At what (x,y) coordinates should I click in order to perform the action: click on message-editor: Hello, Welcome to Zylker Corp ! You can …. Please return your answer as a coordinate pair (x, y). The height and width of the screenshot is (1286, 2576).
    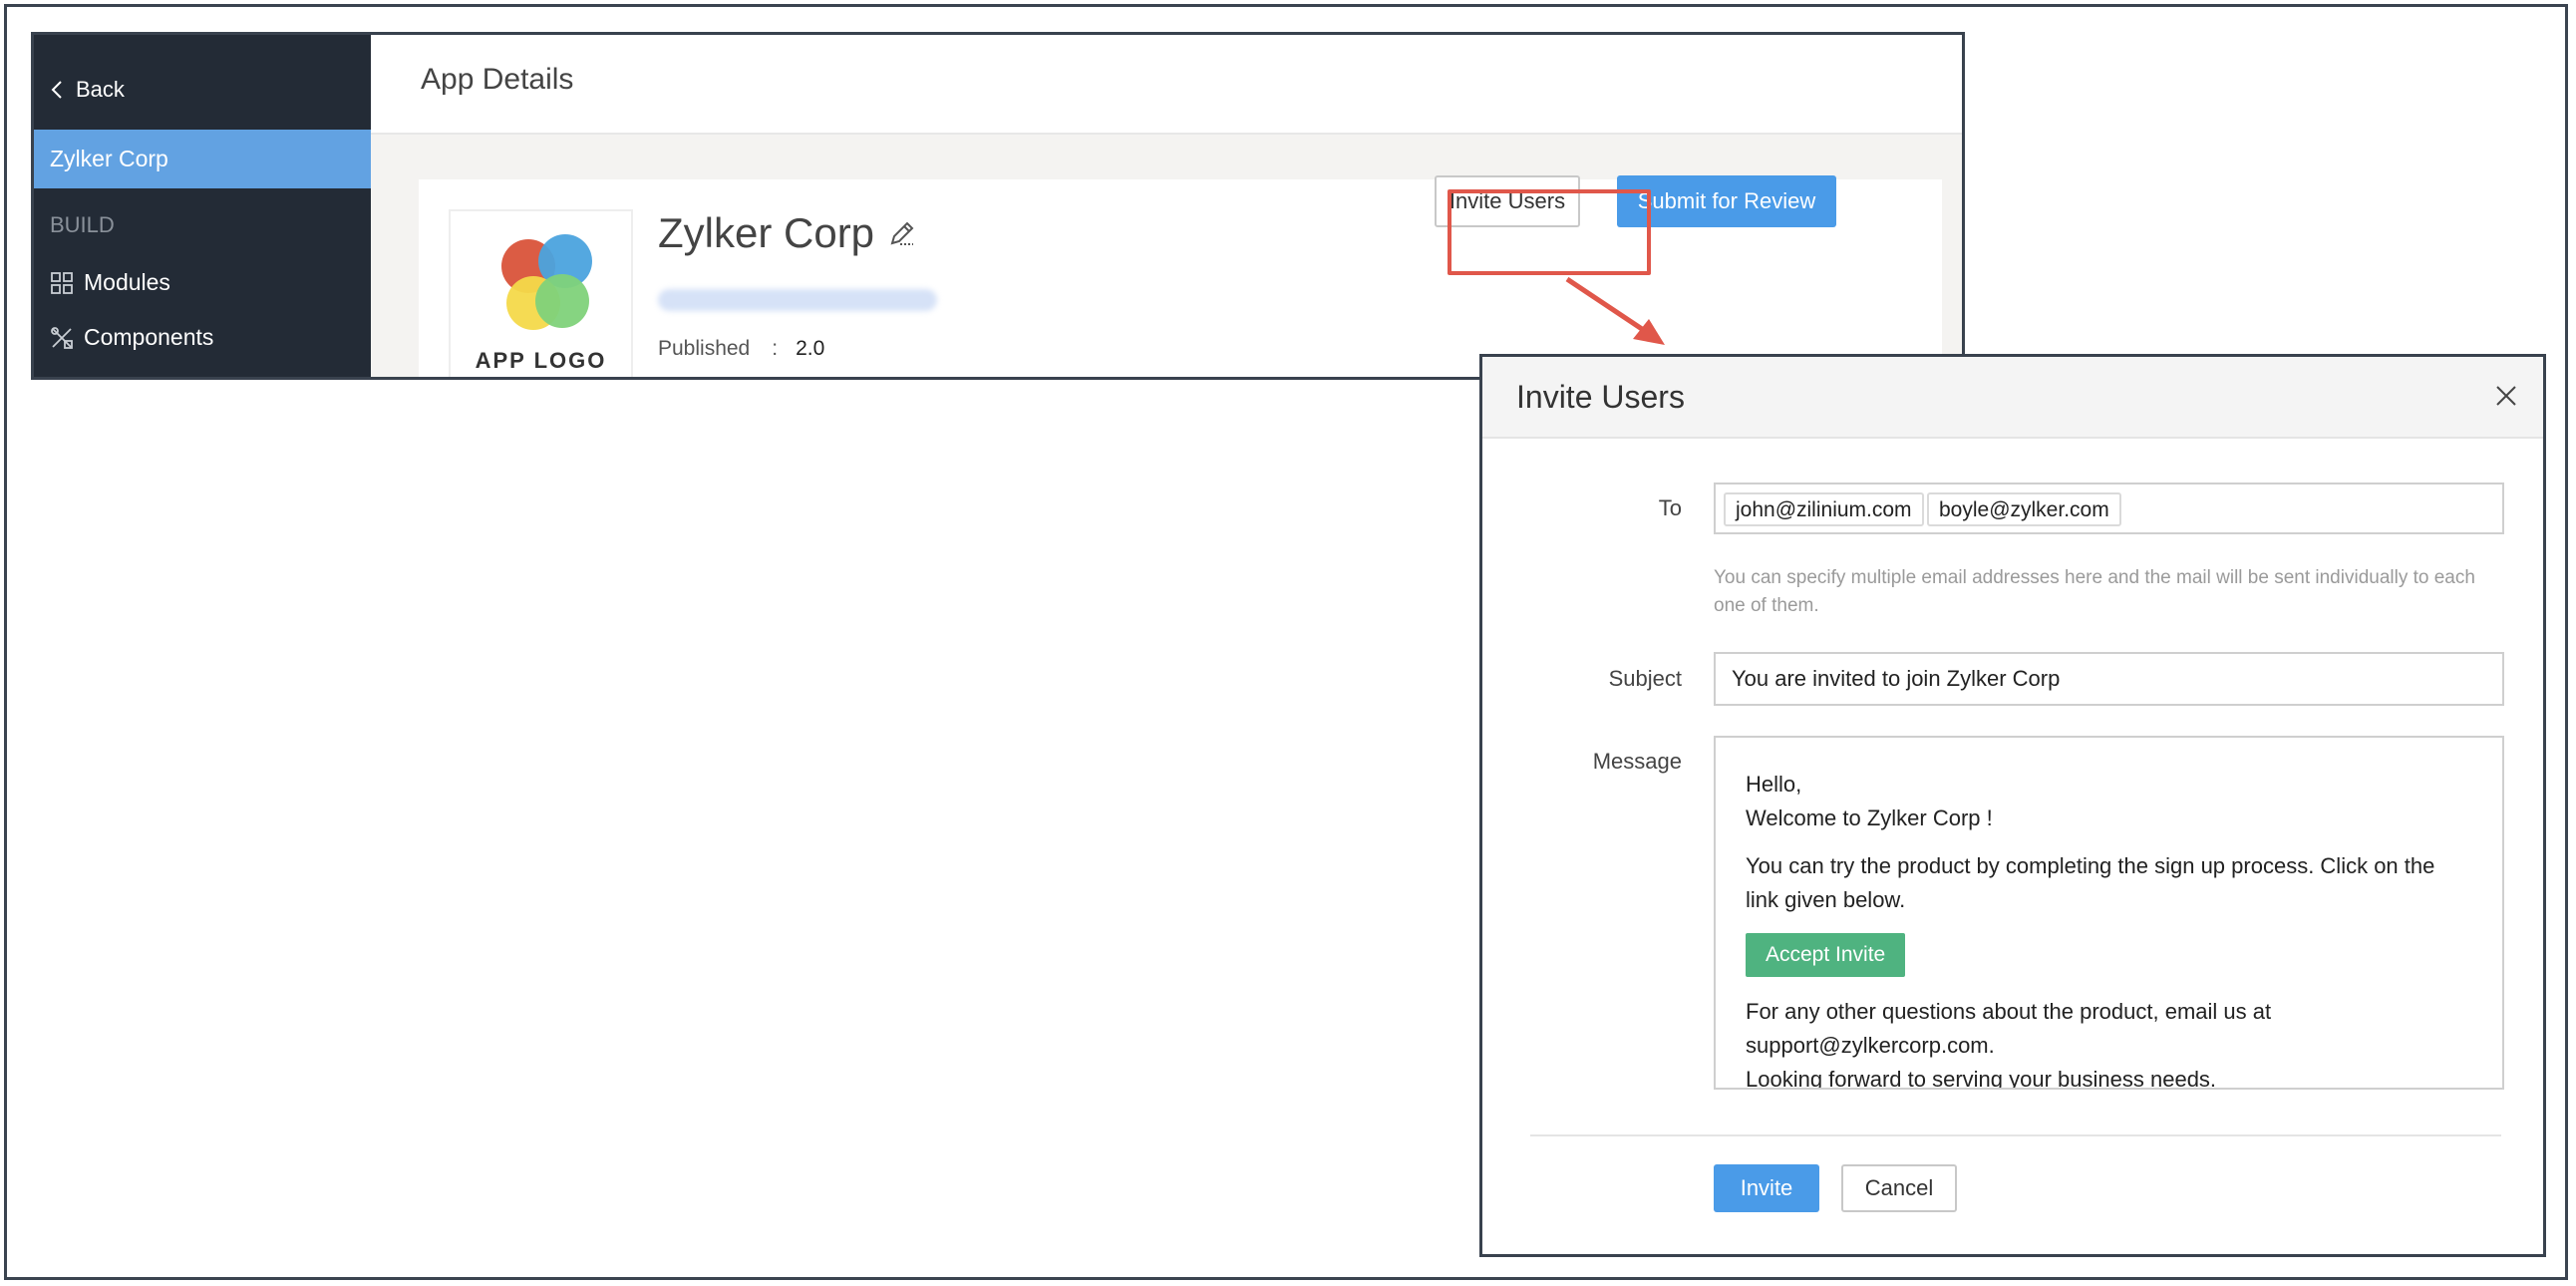
    Looking at the image, I should click on (2109, 913).